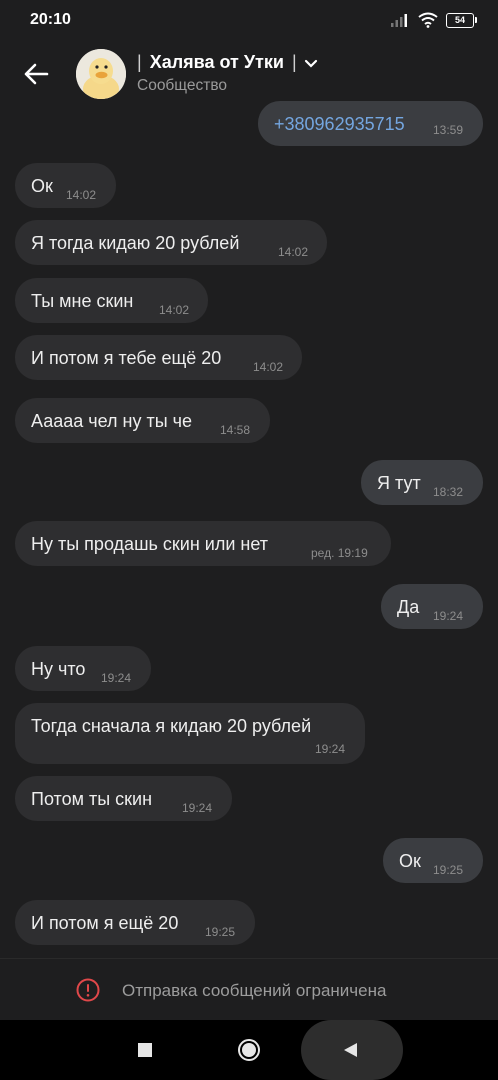 The height and width of the screenshot is (1080, 498). I want to click on wifi-icon, so click(428, 20).